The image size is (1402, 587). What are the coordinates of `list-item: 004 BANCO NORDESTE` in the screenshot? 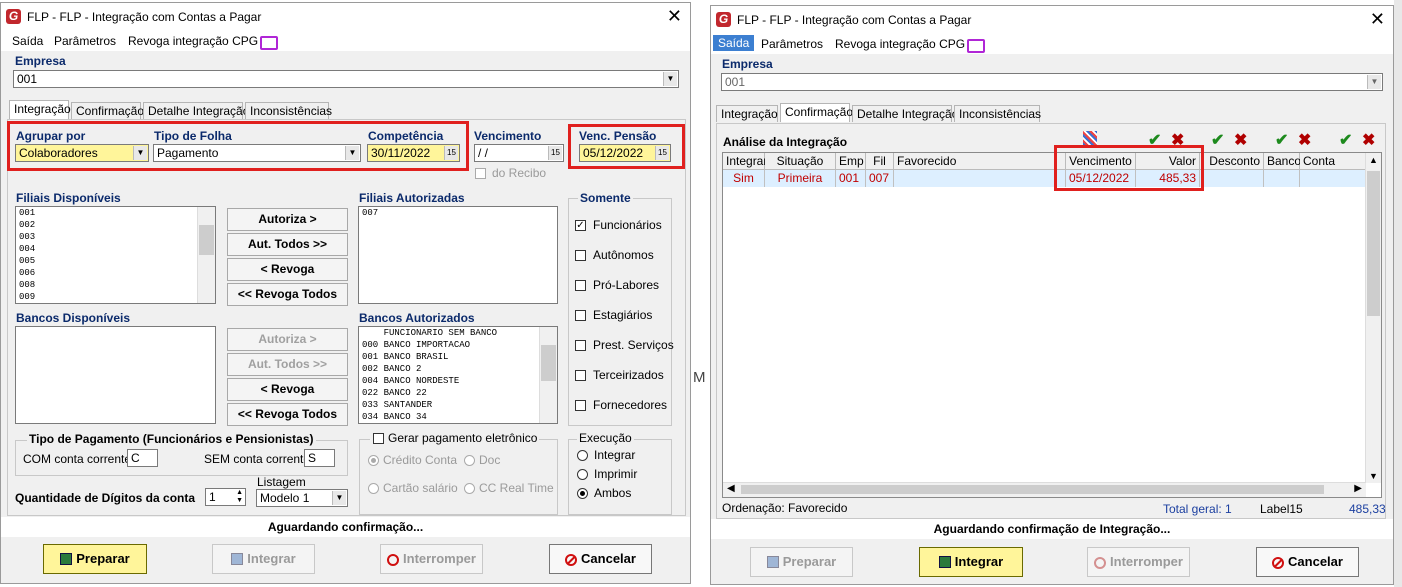 It's located at (458, 381).